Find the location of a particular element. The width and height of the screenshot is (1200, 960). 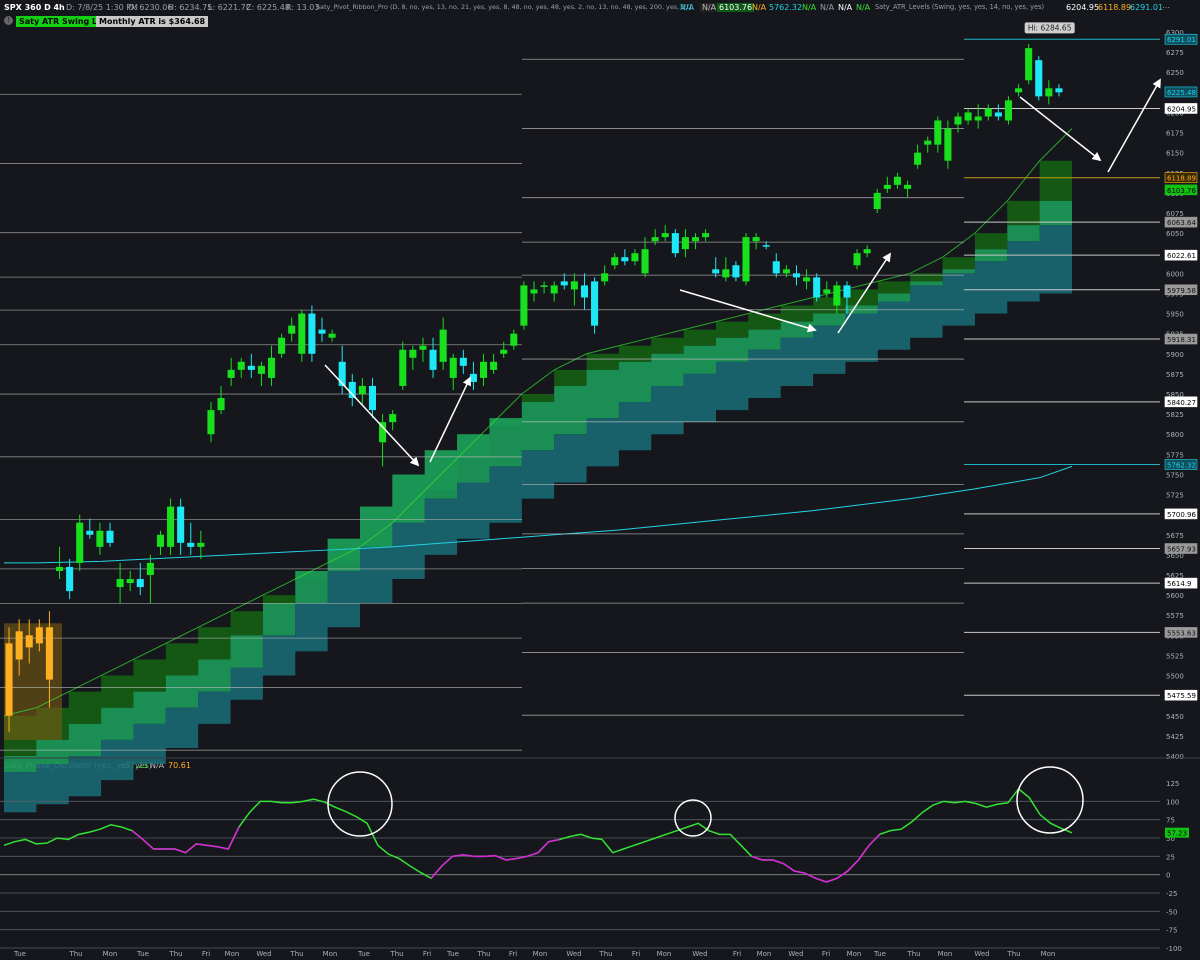

atr-val-3: 6291.01 is located at coordinates (1147, 7).